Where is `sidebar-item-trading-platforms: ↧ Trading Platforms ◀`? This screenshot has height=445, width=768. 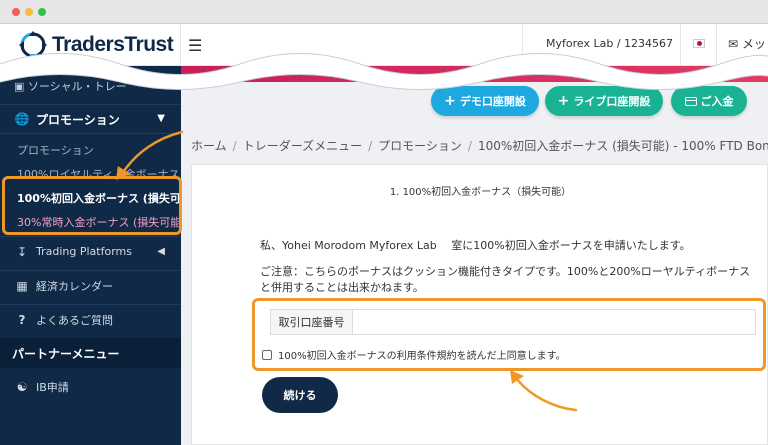
sidebar-item-trading-platforms: ↧ Trading Platforms ◀ is located at coordinates (90, 251).